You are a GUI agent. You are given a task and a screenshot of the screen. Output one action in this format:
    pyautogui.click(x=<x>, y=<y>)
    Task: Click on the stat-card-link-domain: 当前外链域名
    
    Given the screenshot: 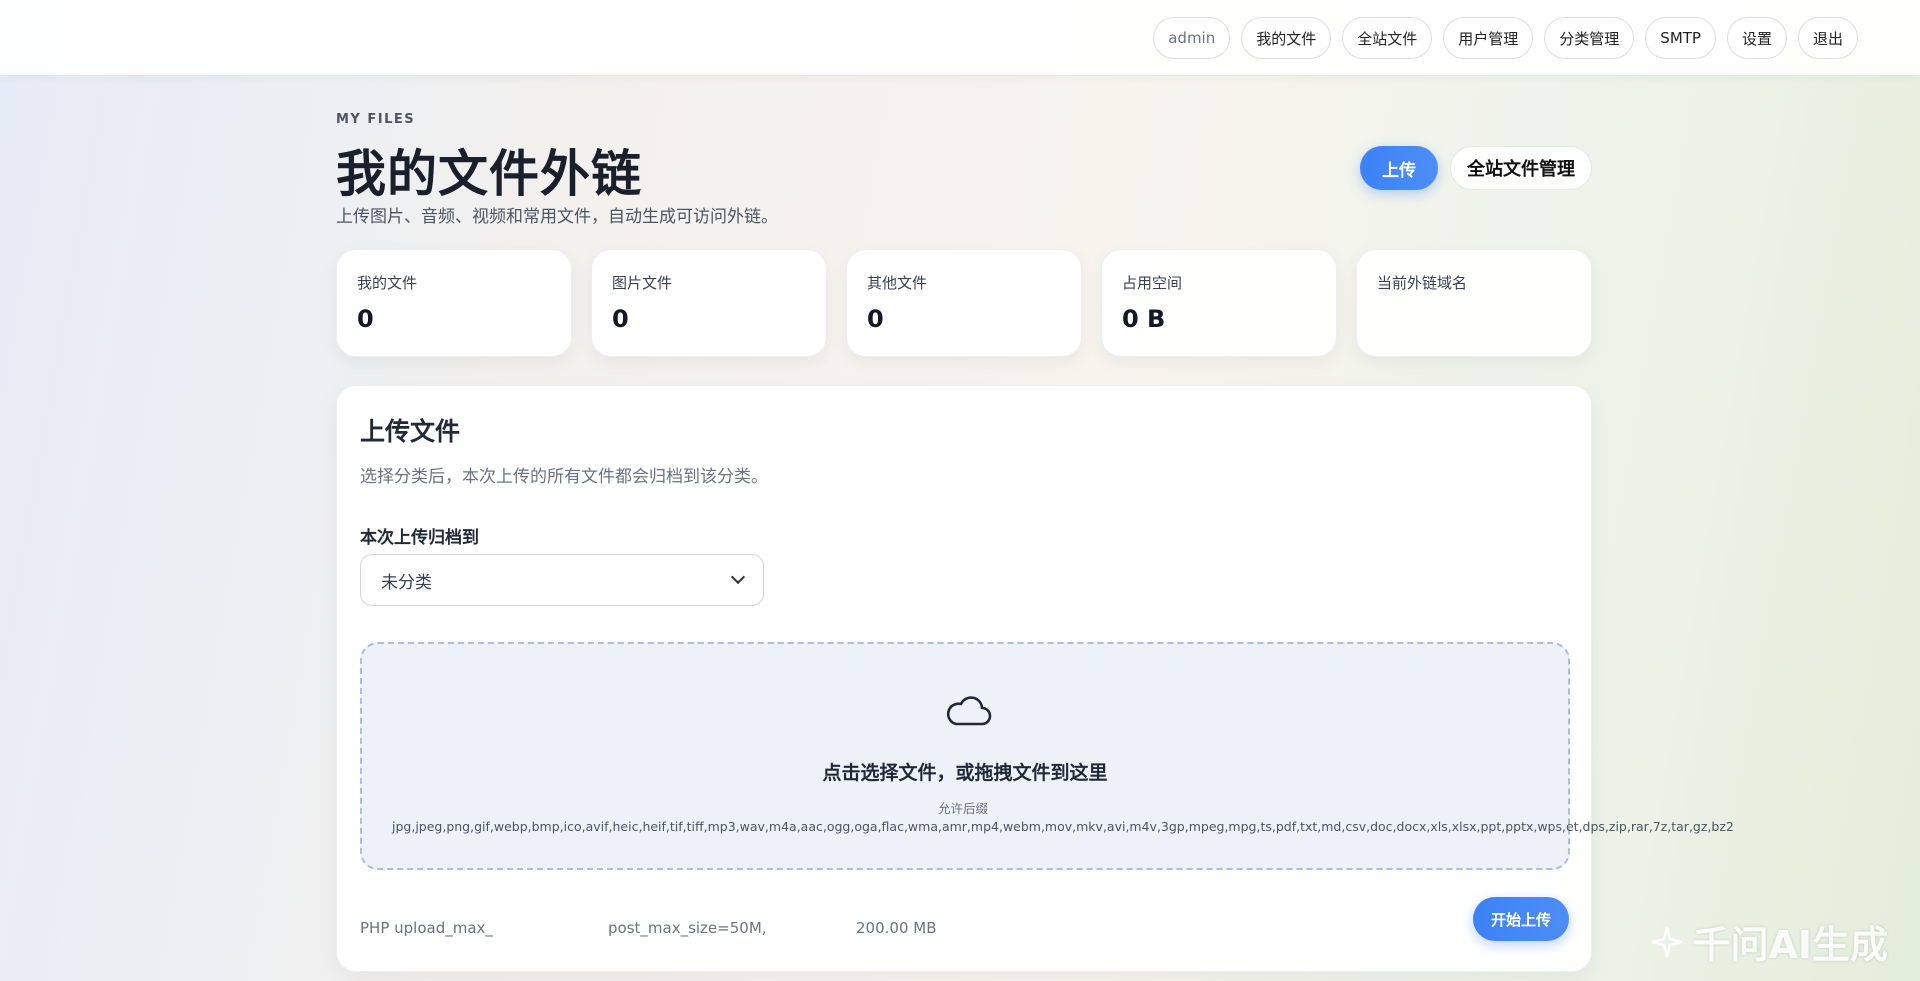 What is the action you would take?
    pyautogui.click(x=1474, y=303)
    